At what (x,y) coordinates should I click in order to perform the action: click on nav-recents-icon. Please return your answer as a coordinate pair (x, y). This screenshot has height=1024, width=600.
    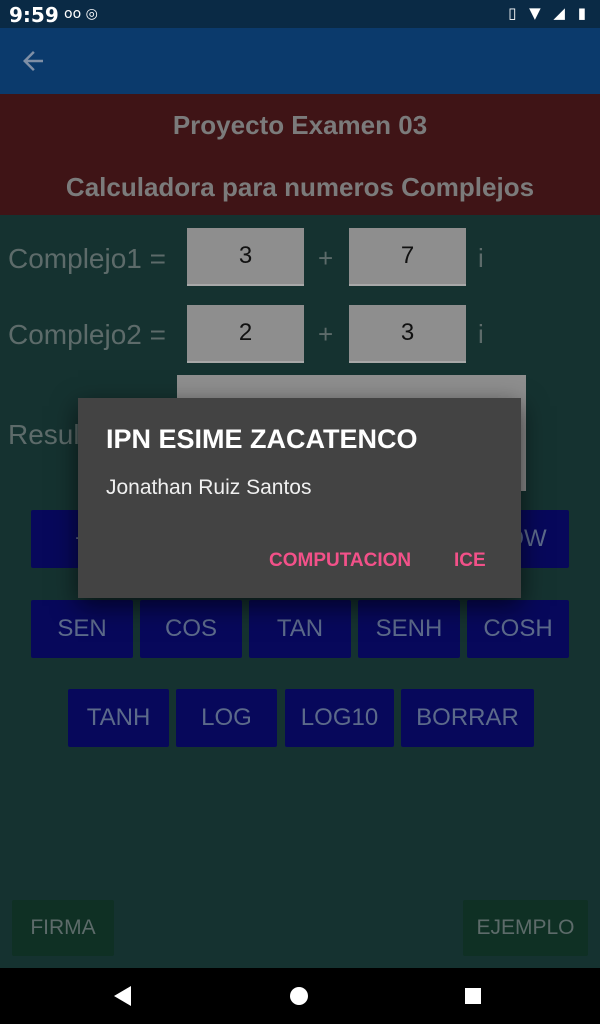
    Looking at the image, I should click on (473, 996).